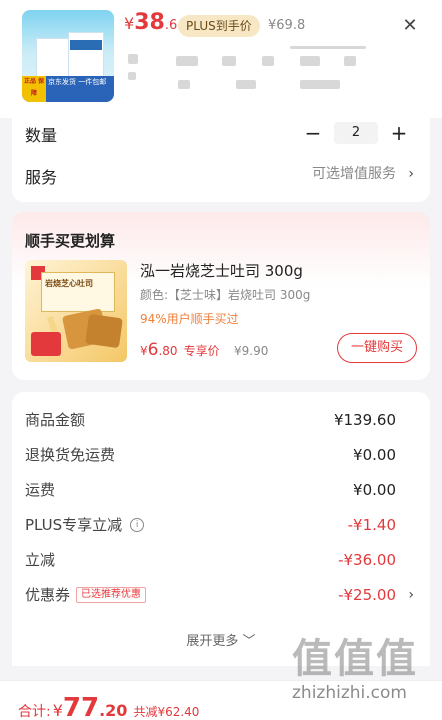  I want to click on summary-label: 优惠券, so click(48, 595).